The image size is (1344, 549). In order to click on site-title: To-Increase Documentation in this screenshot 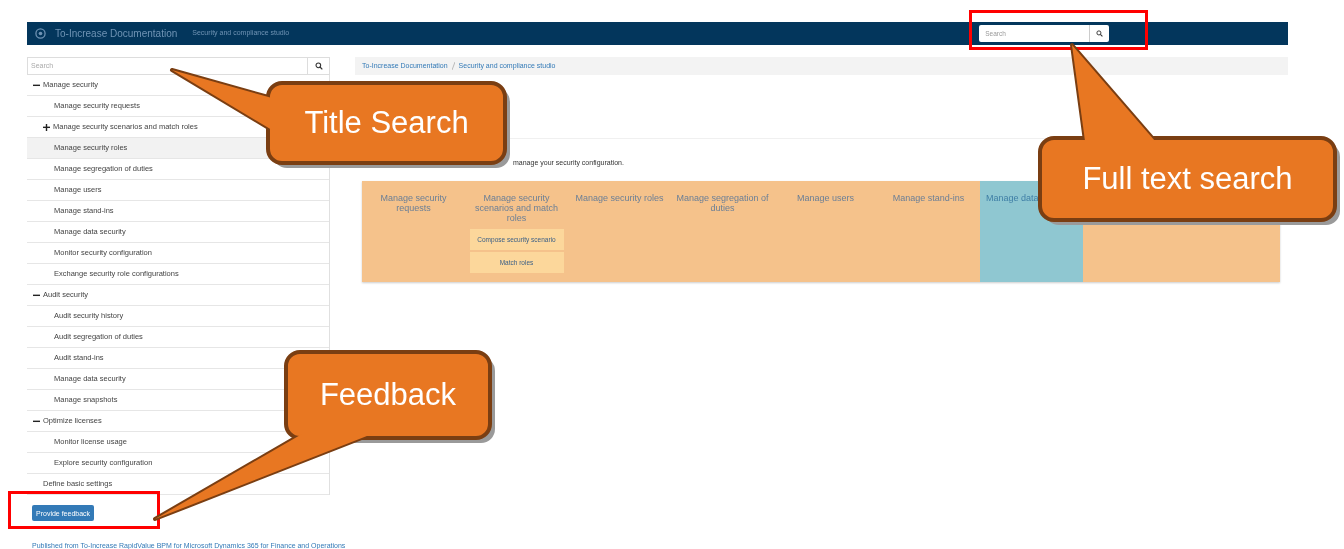, I will do `click(116, 33)`.